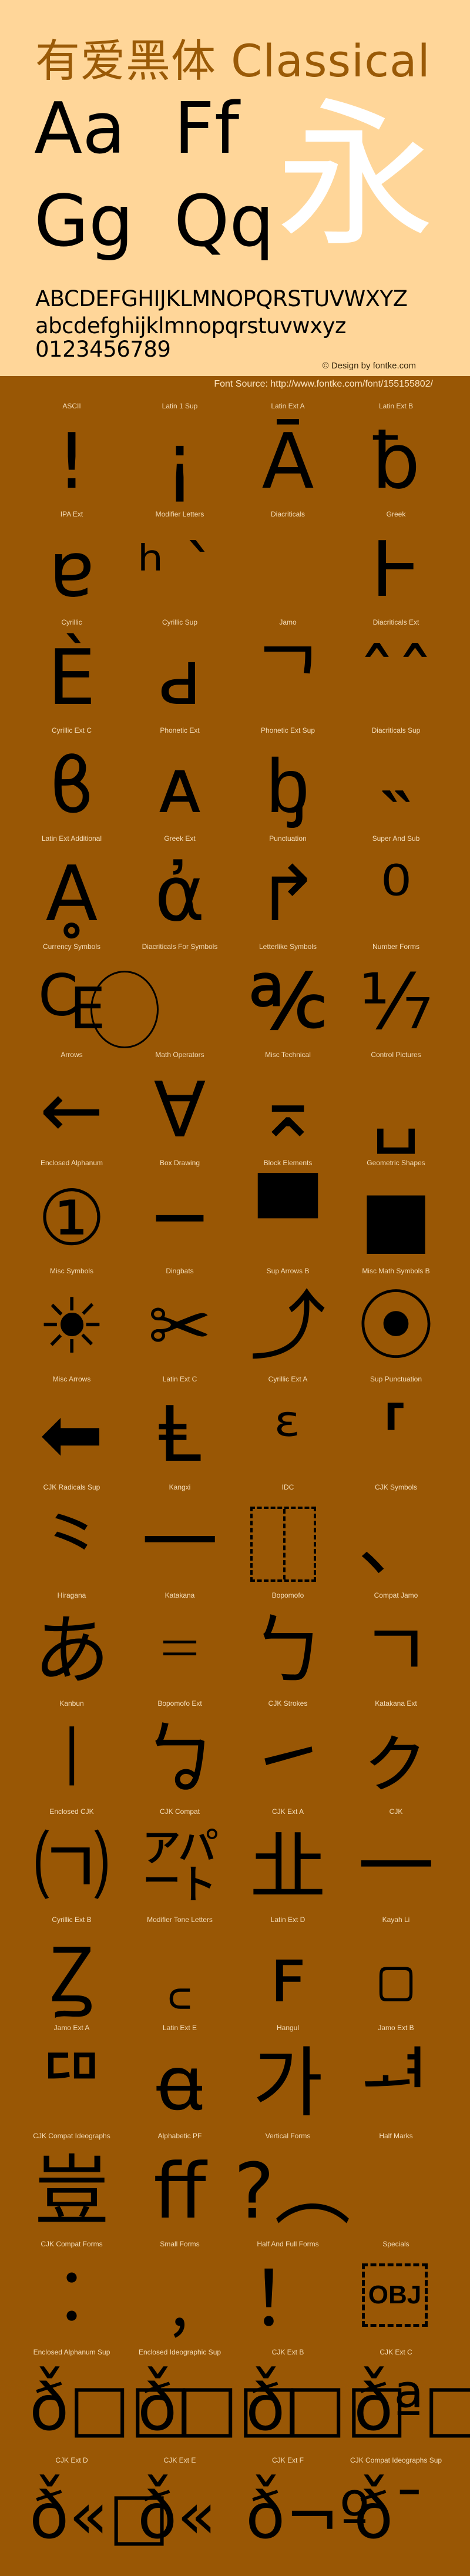 This screenshot has width=470, height=2576. Describe the element at coordinates (395, 1867) in the screenshot. I see `block-sample-glyph: 一` at that location.